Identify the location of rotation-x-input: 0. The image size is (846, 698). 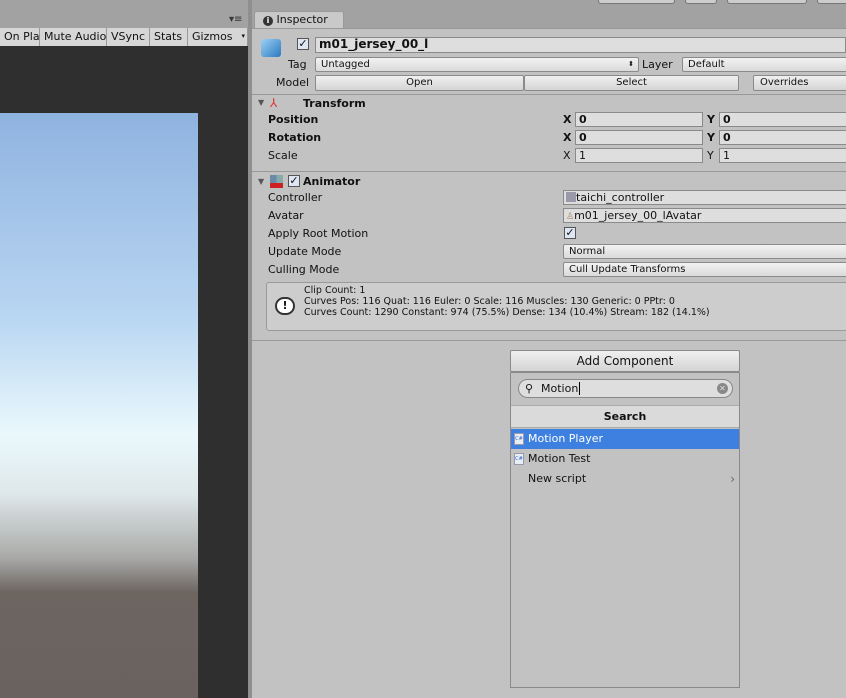
(639, 137).